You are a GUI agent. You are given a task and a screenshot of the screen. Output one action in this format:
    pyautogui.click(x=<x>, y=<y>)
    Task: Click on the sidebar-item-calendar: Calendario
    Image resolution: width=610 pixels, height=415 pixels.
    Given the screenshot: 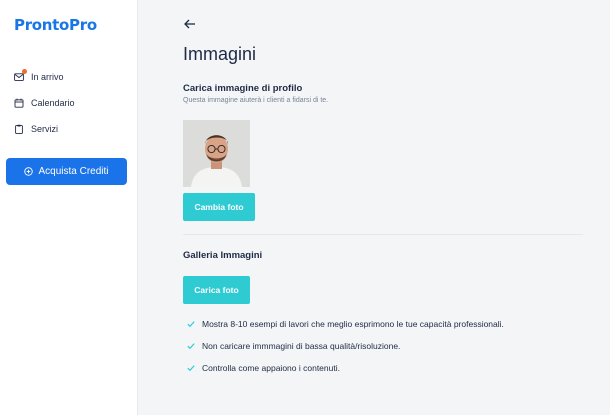 What is the action you would take?
    pyautogui.click(x=44, y=103)
    